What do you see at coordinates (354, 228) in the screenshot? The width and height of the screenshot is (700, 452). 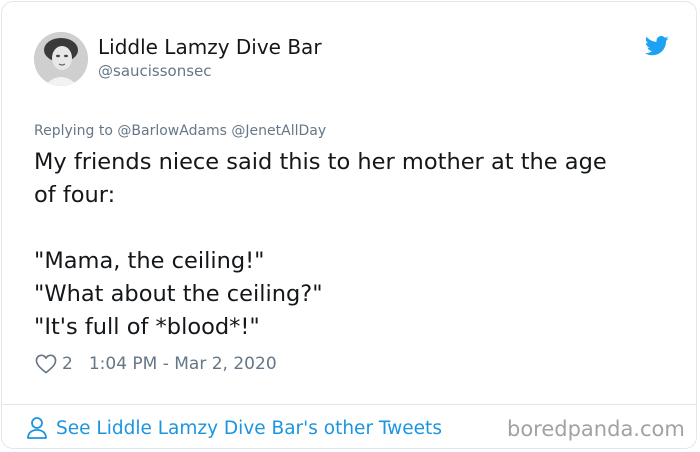 I see `tweet-text-line` at bounding box center [354, 228].